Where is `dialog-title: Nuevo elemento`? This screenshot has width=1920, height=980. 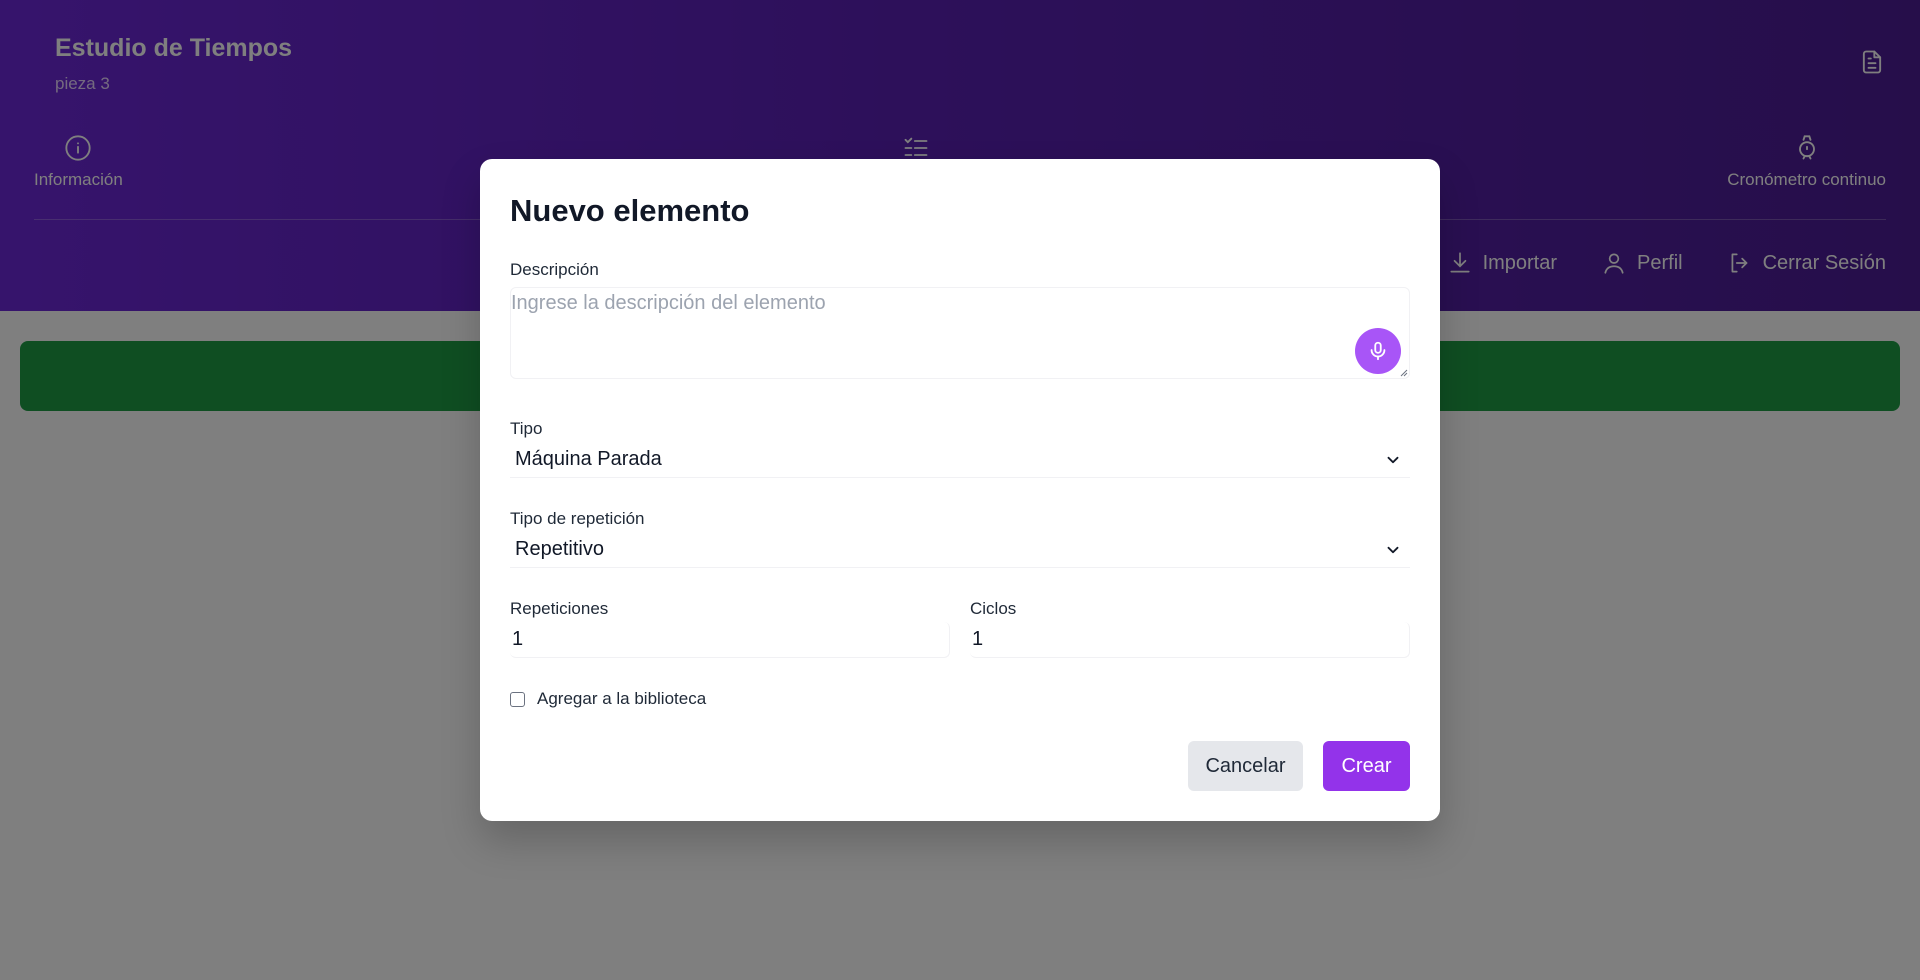 dialog-title: Nuevo elemento is located at coordinates (630, 210).